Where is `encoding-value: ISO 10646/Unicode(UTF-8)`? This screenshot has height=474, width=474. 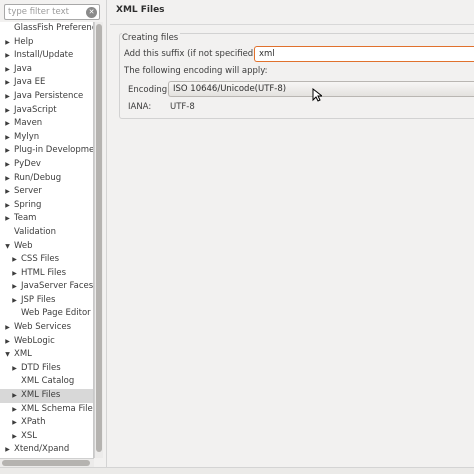 encoding-value: ISO 10646/Unicode(UTF-8) is located at coordinates (230, 89).